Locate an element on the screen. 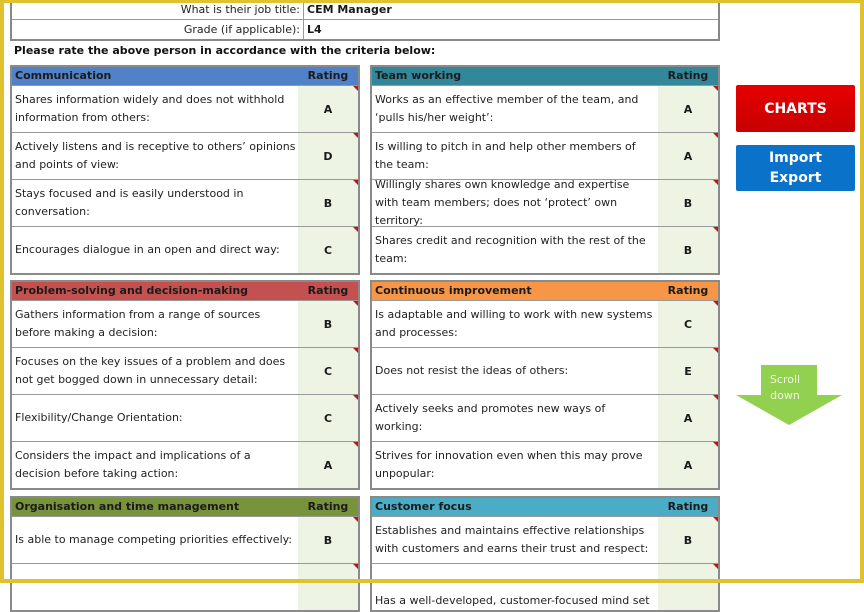 Image resolution: width=864 pixels, height=612 pixels. section-title: Customer focus is located at coordinates (423, 506).